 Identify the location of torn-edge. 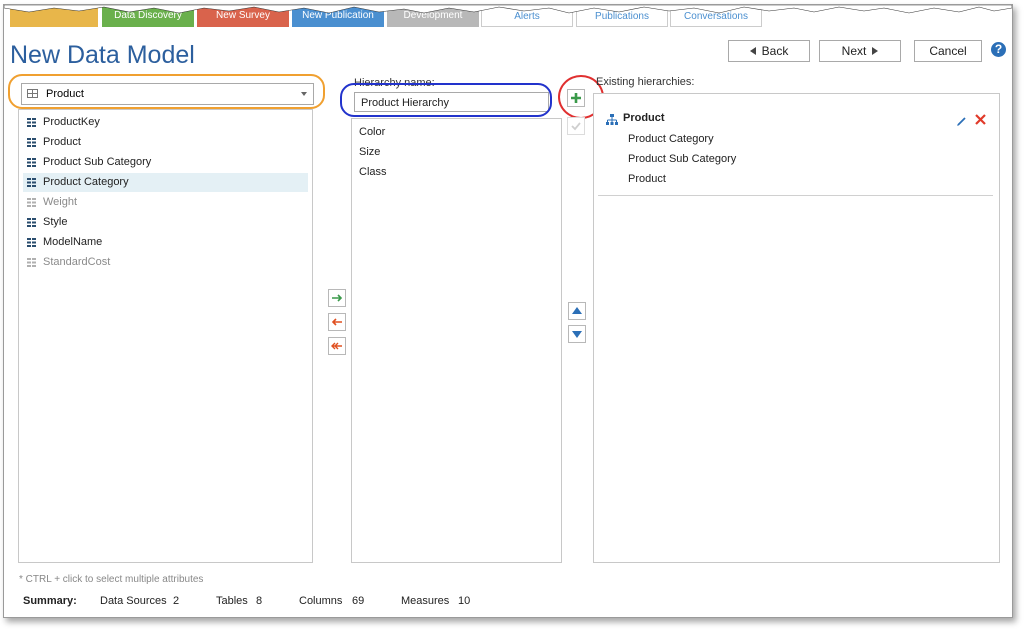
(508, 9).